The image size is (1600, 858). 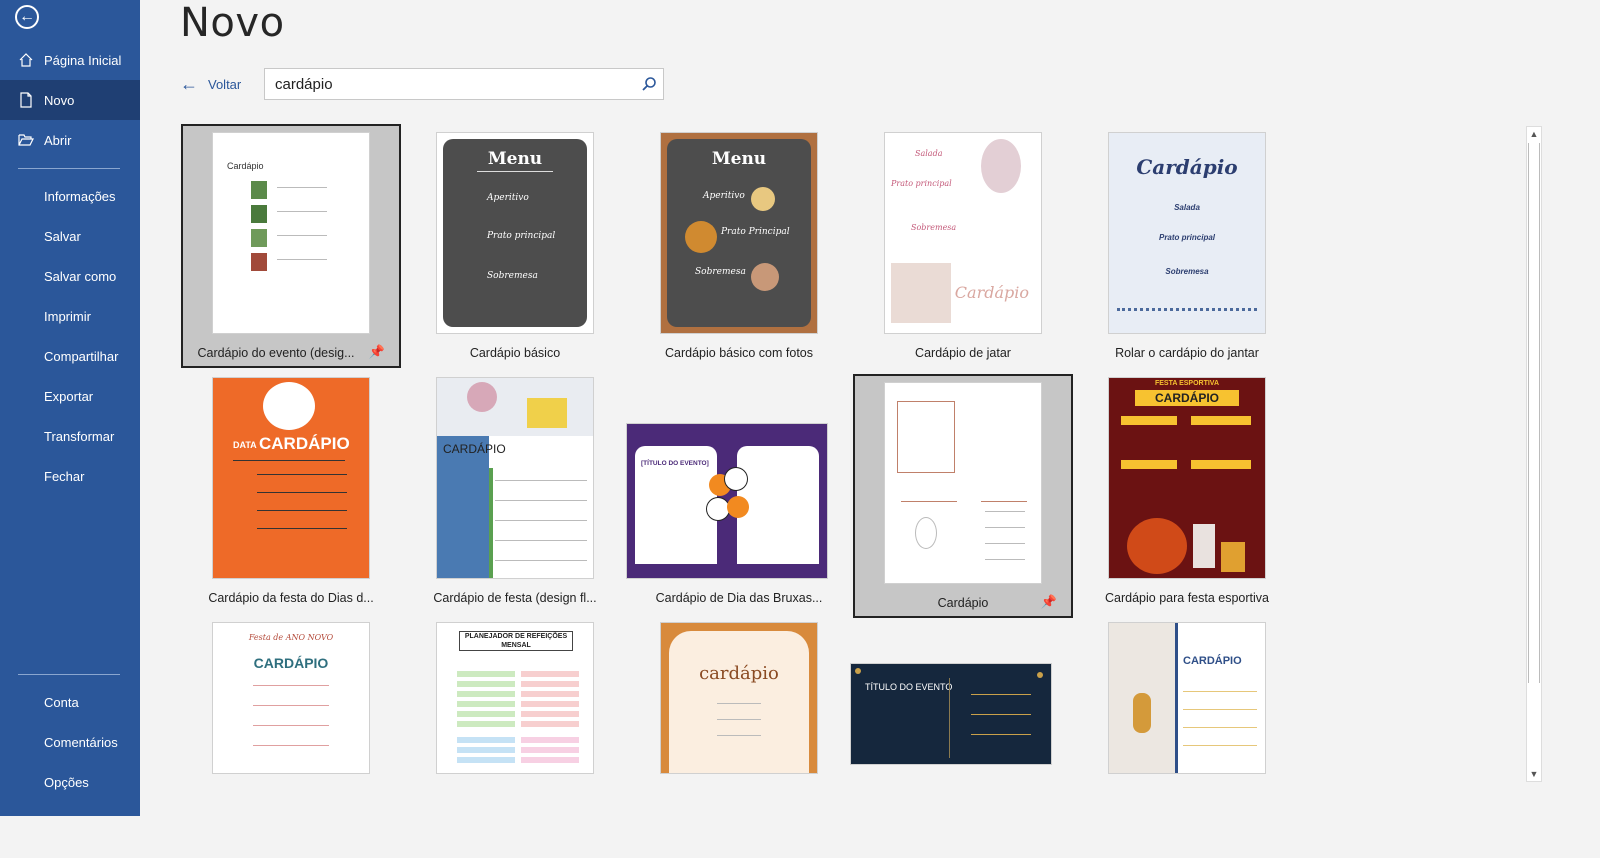 I want to click on nav-print: Imprimir, so click(x=70, y=316).